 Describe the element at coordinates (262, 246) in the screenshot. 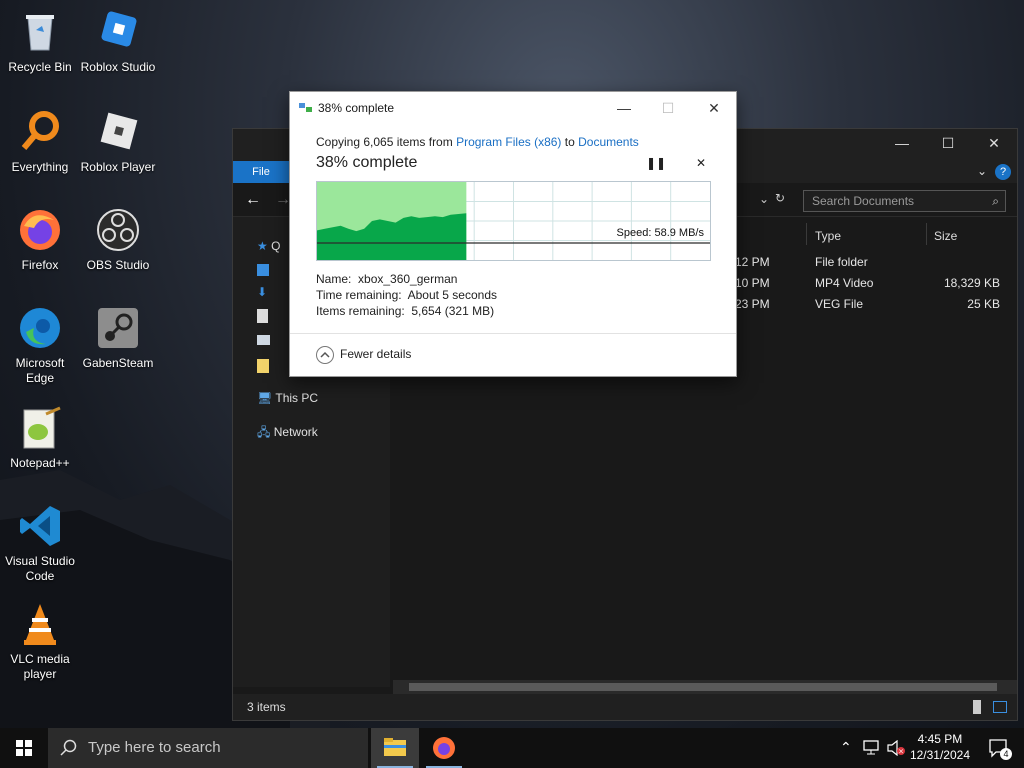

I see `star-icon: ★` at that location.